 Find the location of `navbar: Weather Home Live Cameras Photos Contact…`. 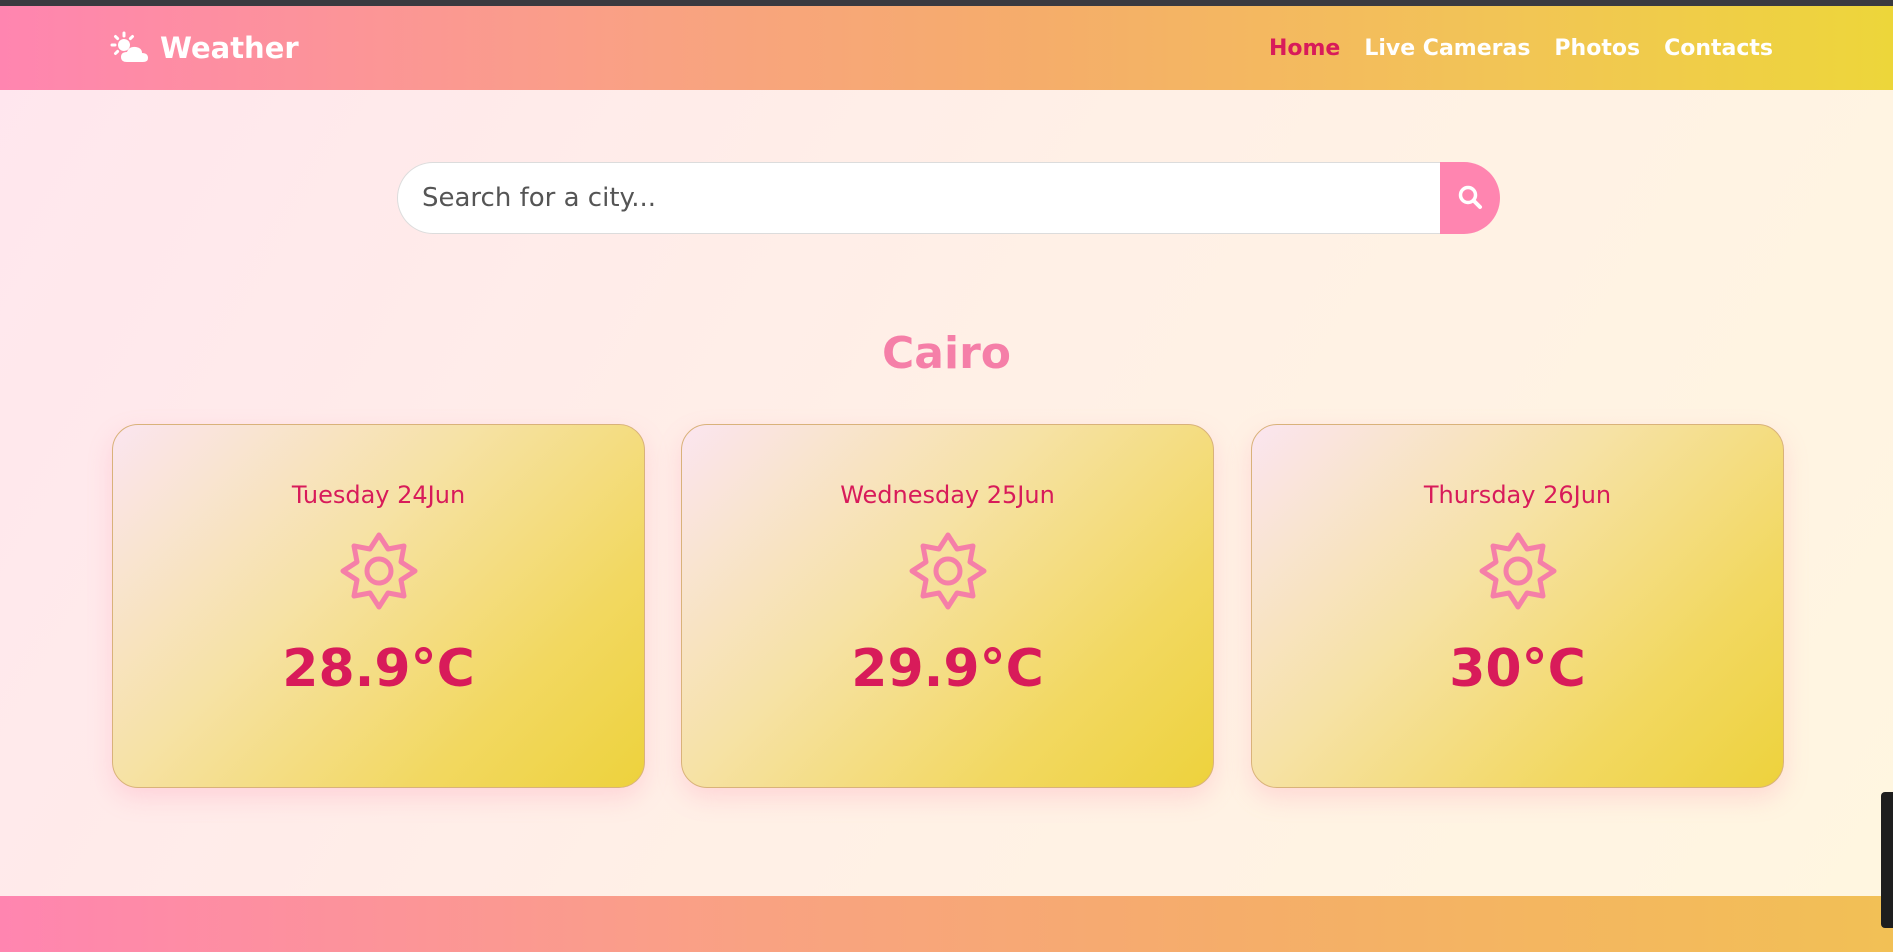

navbar: Weather Home Live Cameras Photos Contact… is located at coordinates (946, 48).